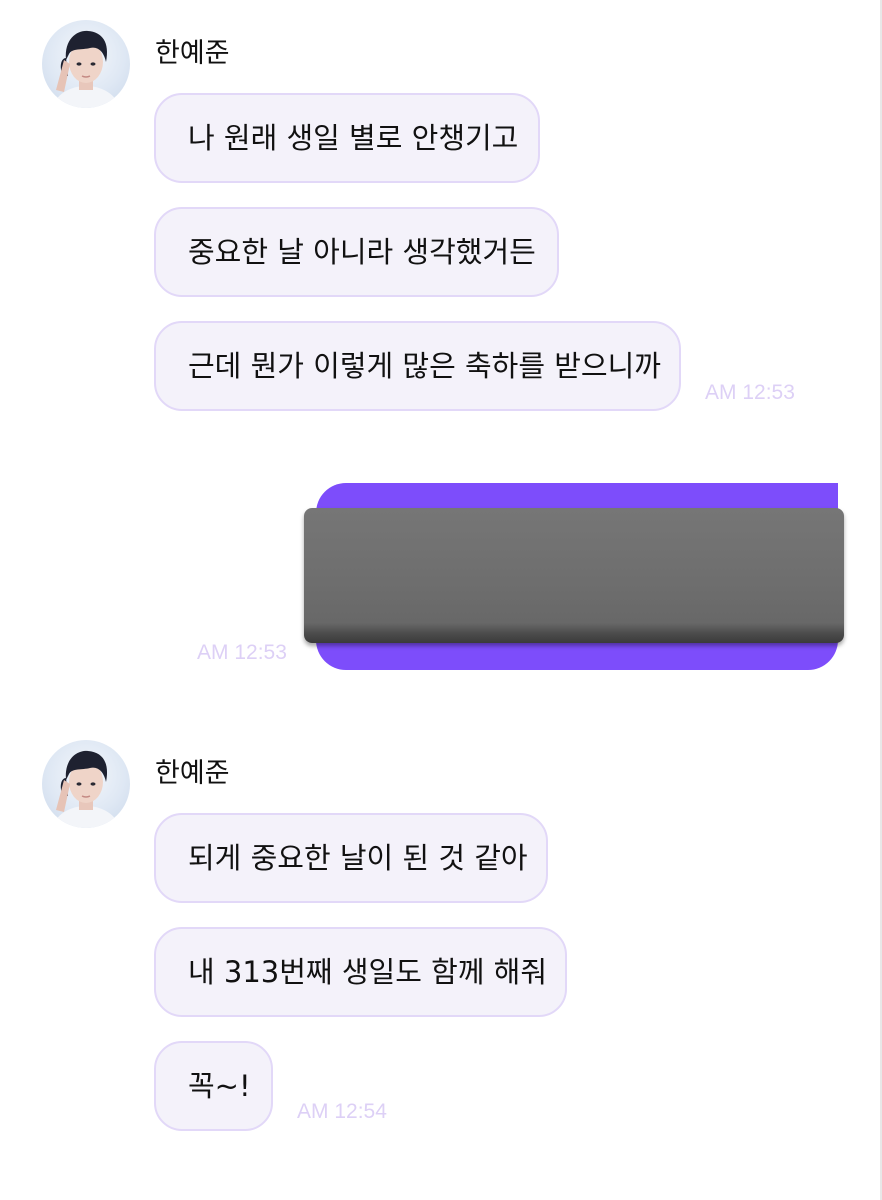 This screenshot has height=1200, width=882. Describe the element at coordinates (351, 858) in the screenshot. I see `message-bubble: 되게 중요한 날이 된 것 같아` at that location.